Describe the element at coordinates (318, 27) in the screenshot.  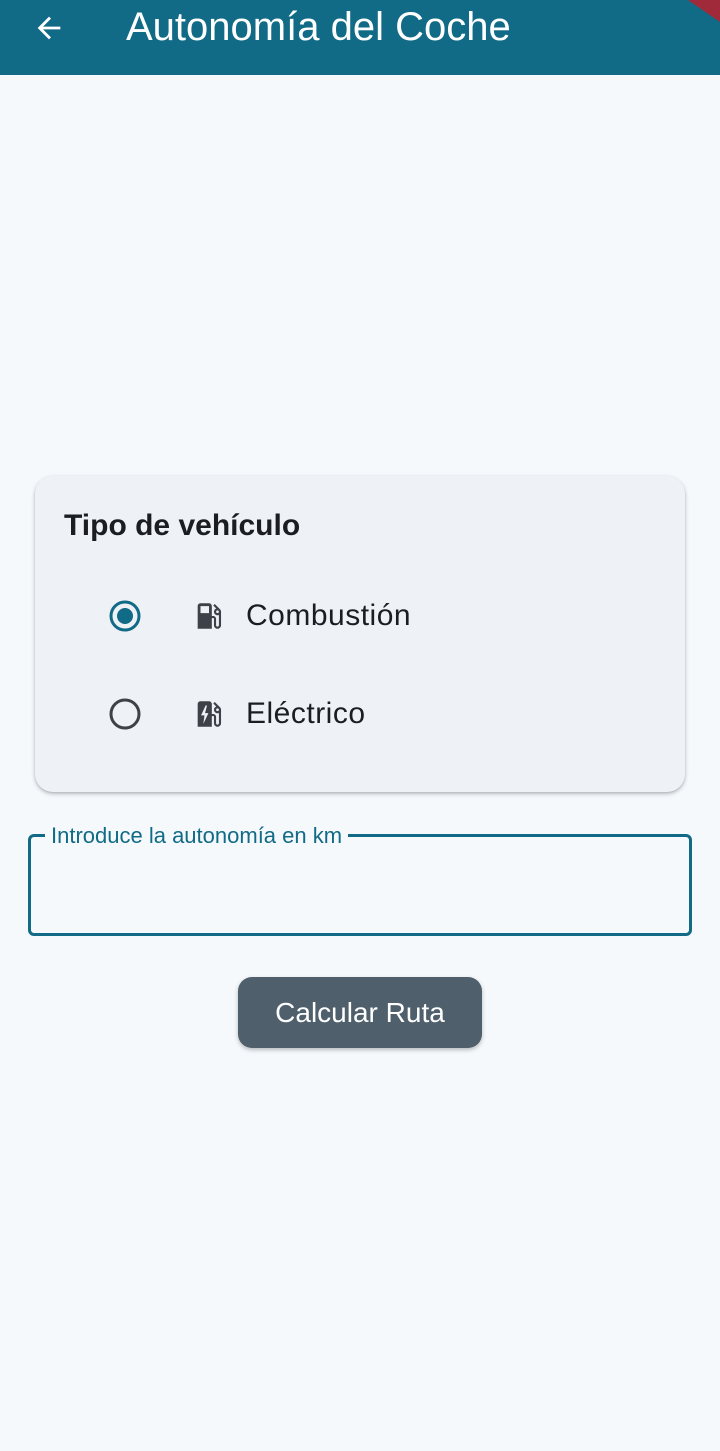
I see `page-title: Autonomía del Coche` at that location.